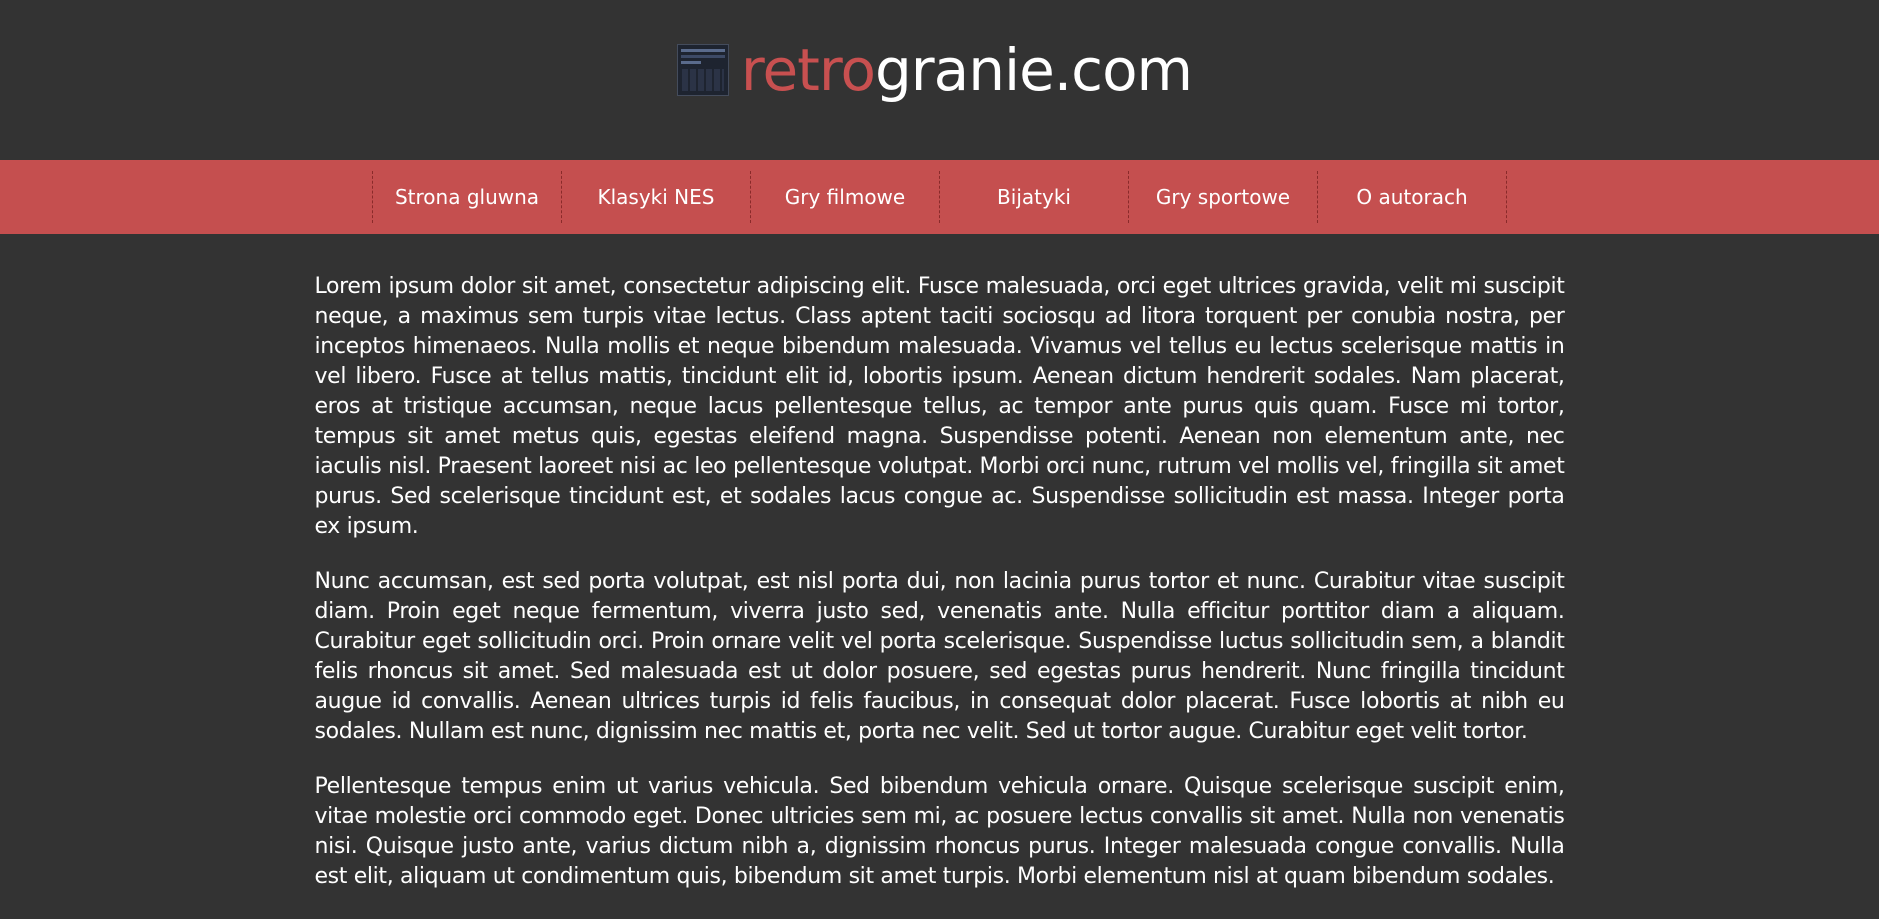 This screenshot has height=919, width=1879. Describe the element at coordinates (845, 197) in the screenshot. I see `nav-item-gry-filmowe: Gry filmowe` at that location.